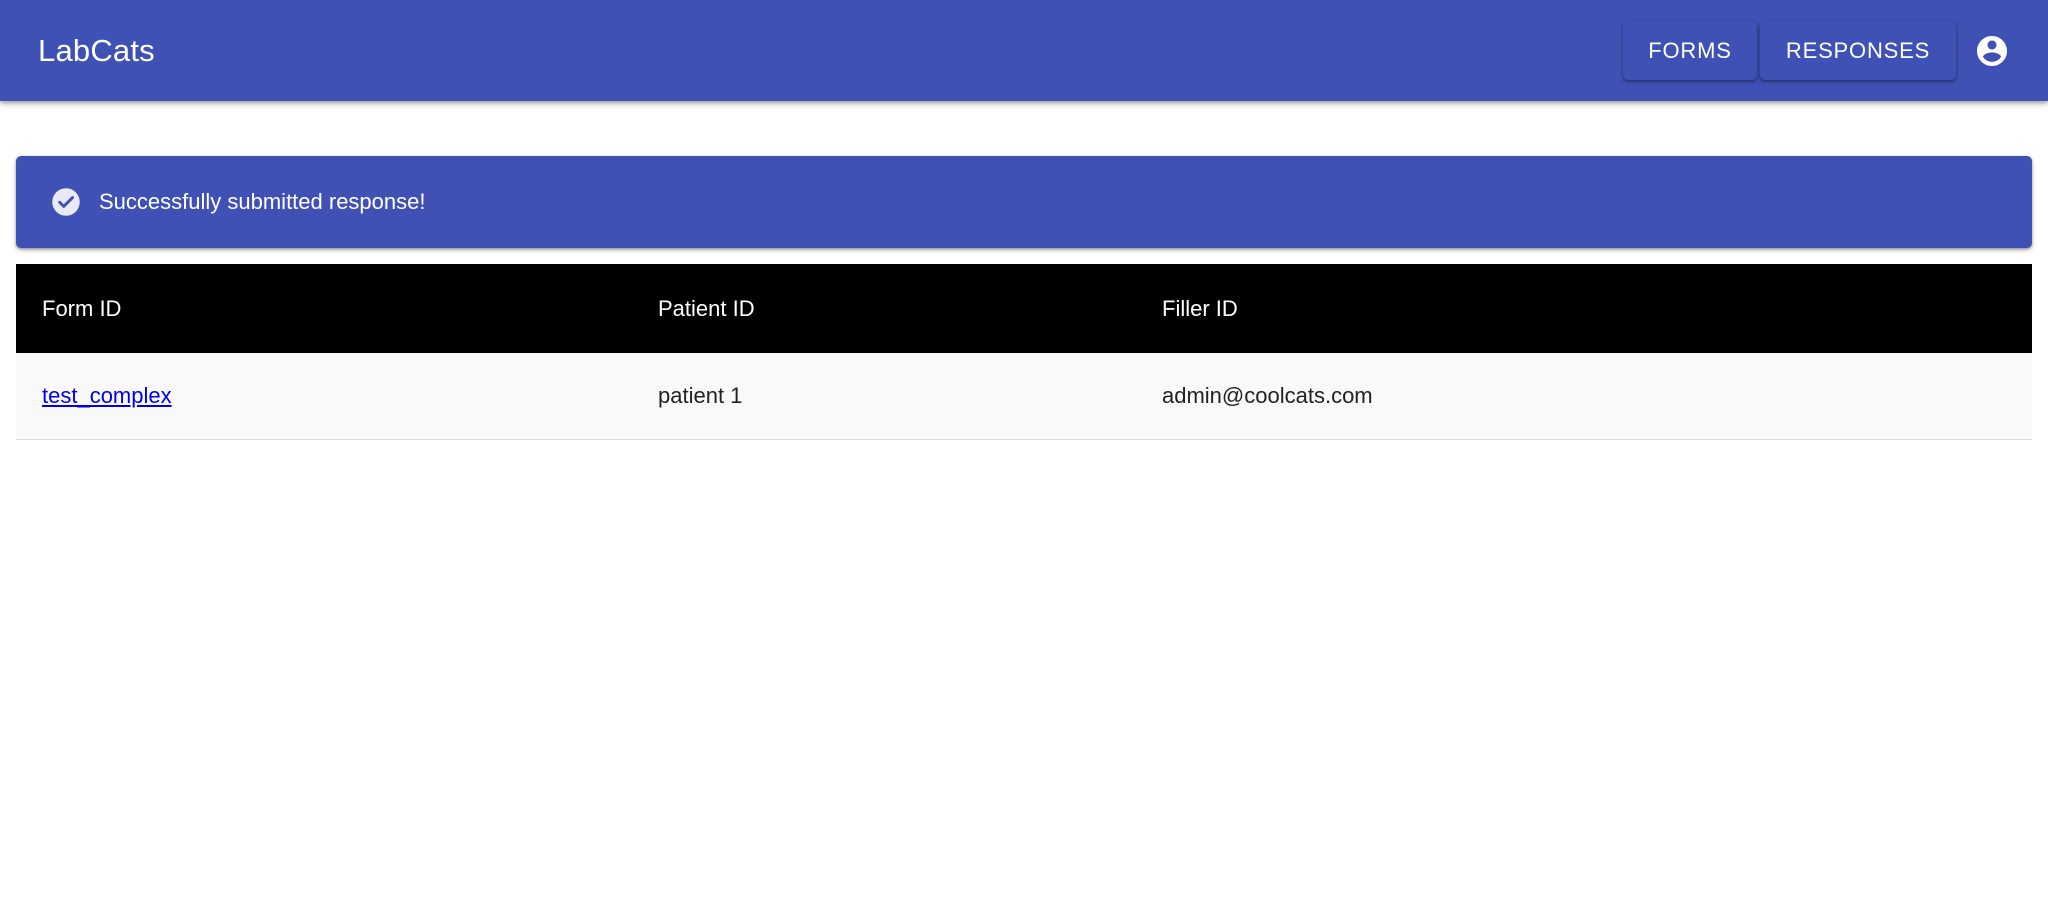 This screenshot has height=916, width=2048. I want to click on account-circle-icon, so click(1992, 50).